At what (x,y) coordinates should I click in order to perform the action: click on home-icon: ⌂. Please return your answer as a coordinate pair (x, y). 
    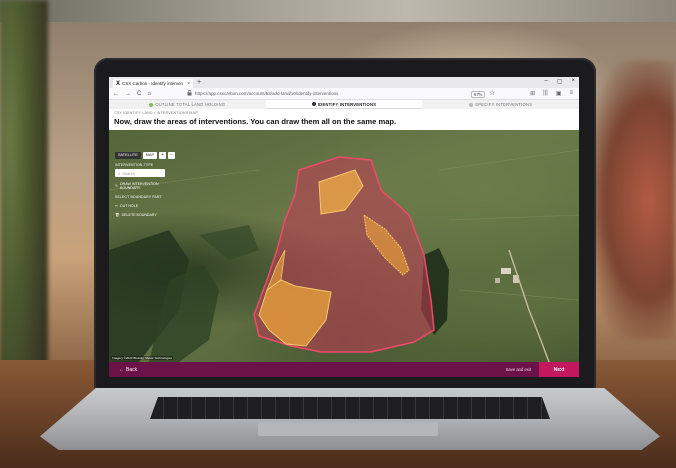
    Looking at the image, I should click on (149, 94).